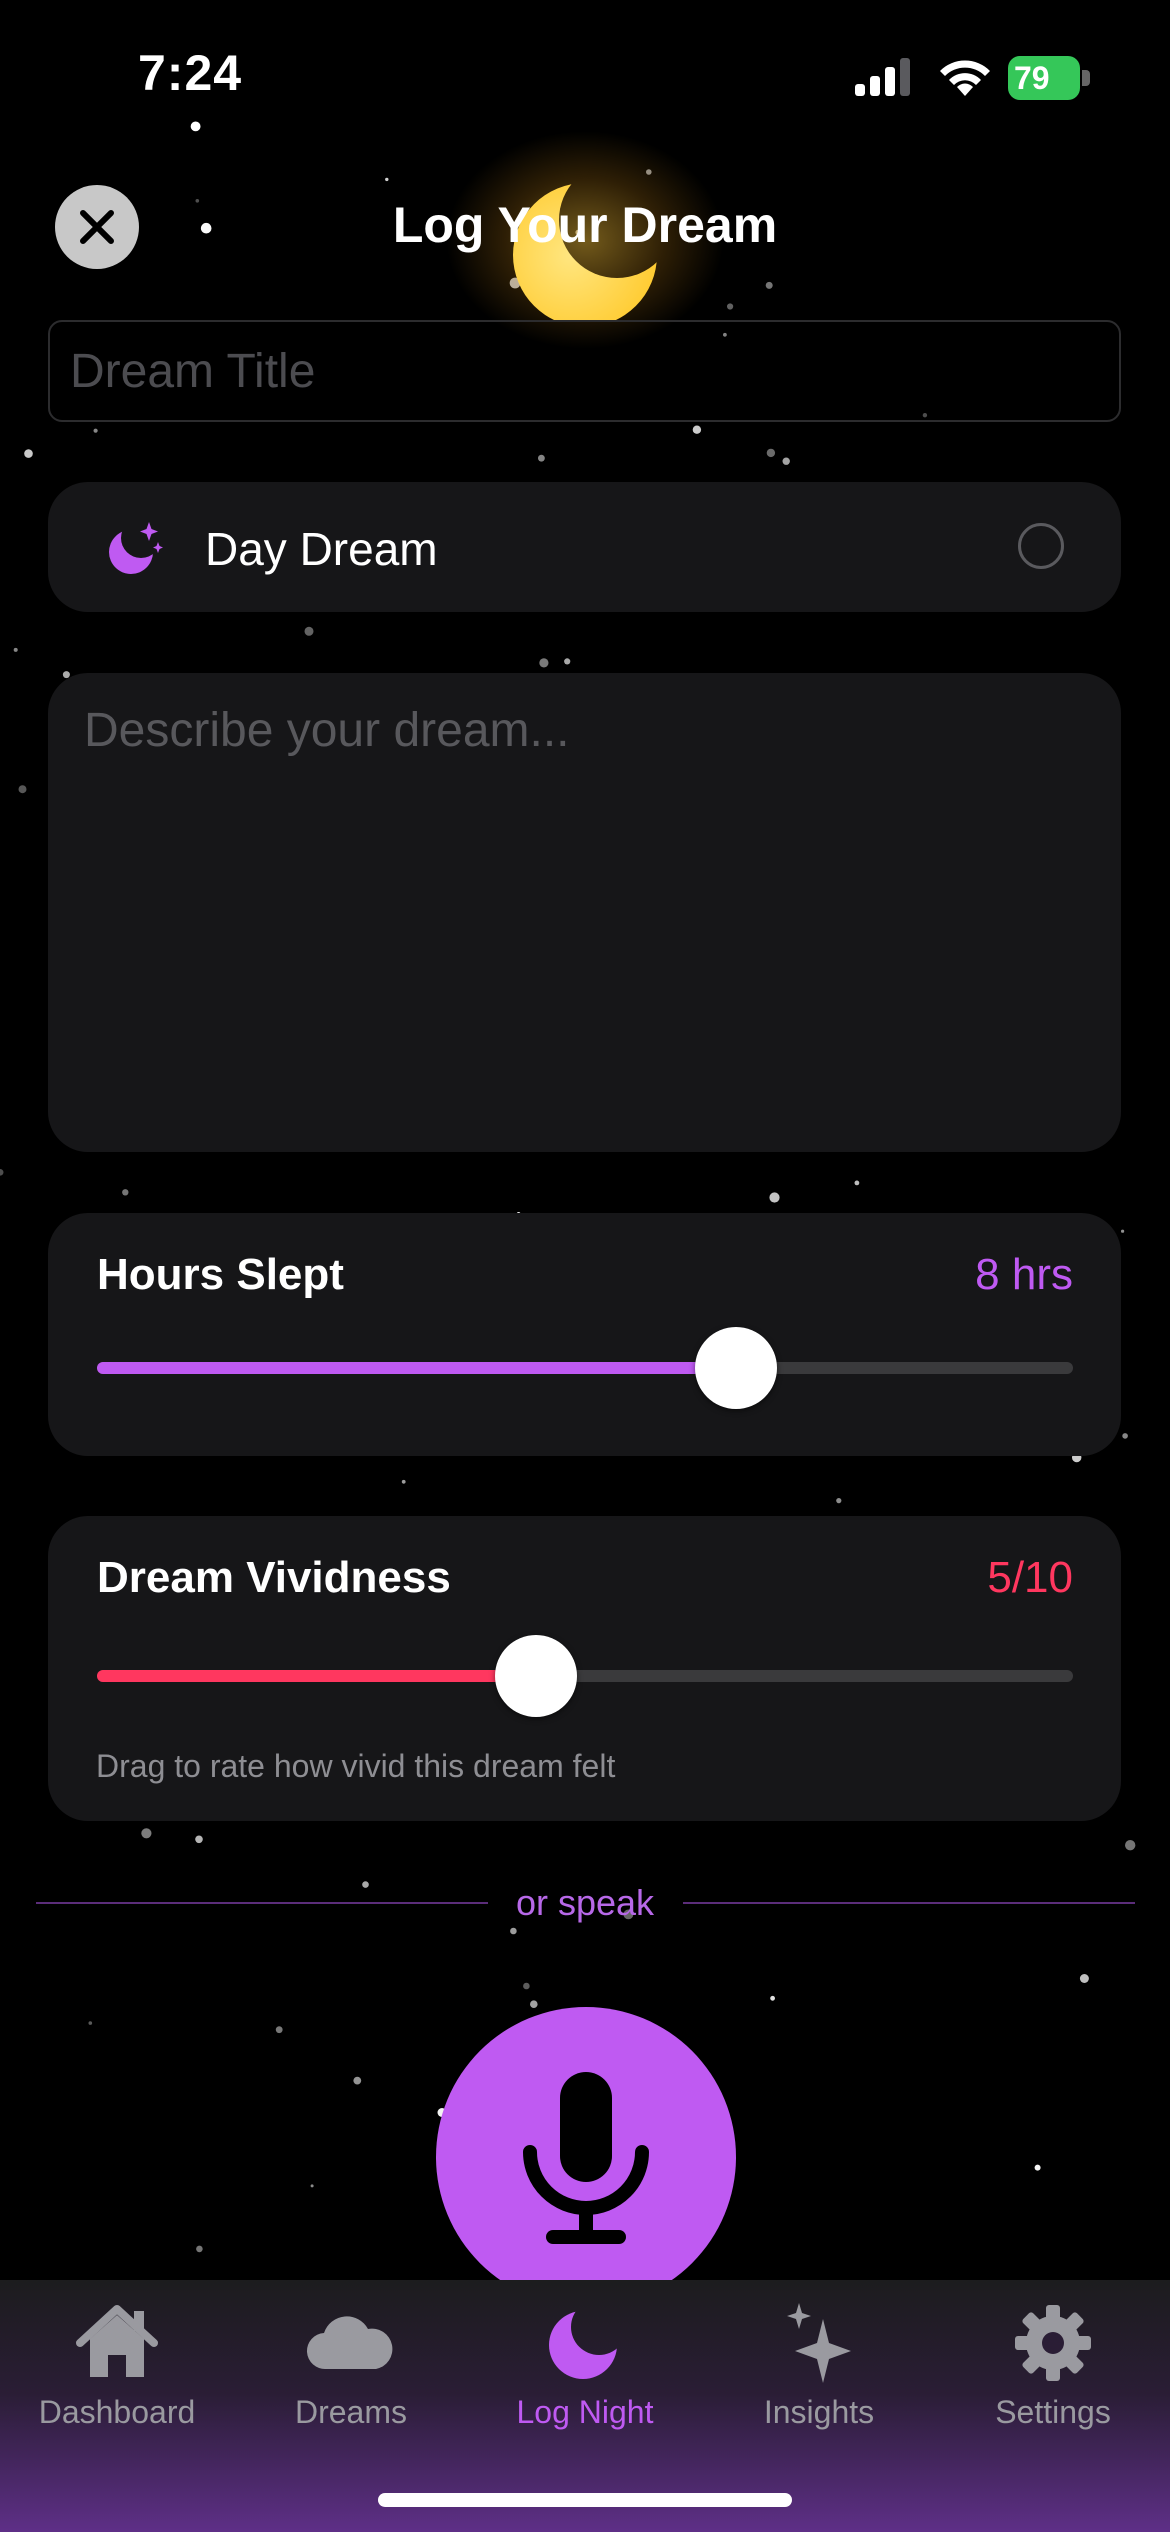 The width and height of the screenshot is (1170, 2532). Describe the element at coordinates (1024, 1274) in the screenshot. I see `hours-slept-value: 8 hrs` at that location.